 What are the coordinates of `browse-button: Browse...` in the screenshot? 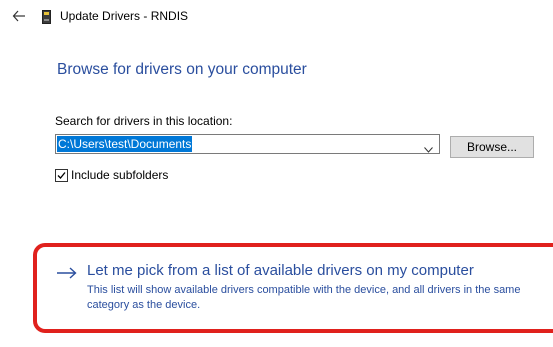 It's located at (492, 147).